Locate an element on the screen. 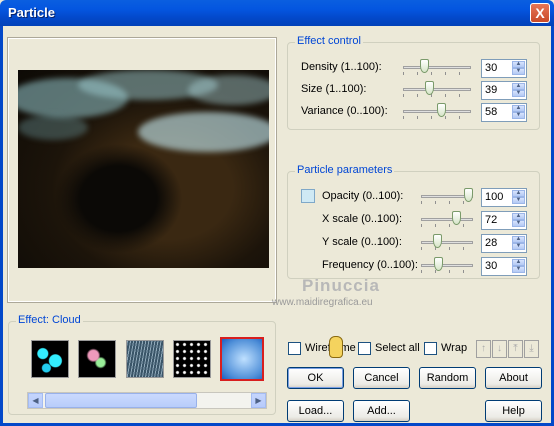 This screenshot has width=554, height=426. particle-param-value-2: 28 is located at coordinates (491, 243).